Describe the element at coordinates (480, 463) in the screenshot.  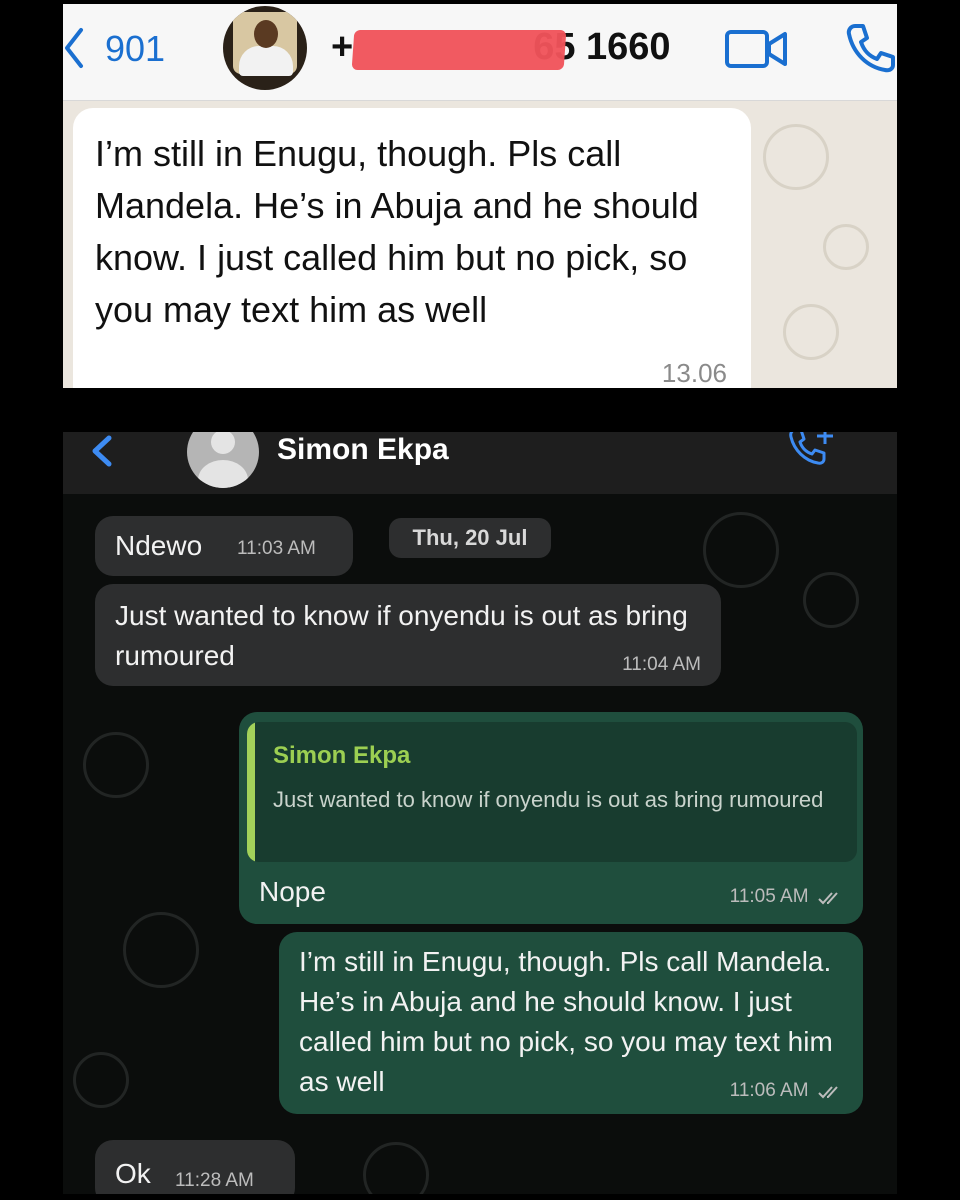
I see `chat-header: Simon Ekpa` at that location.